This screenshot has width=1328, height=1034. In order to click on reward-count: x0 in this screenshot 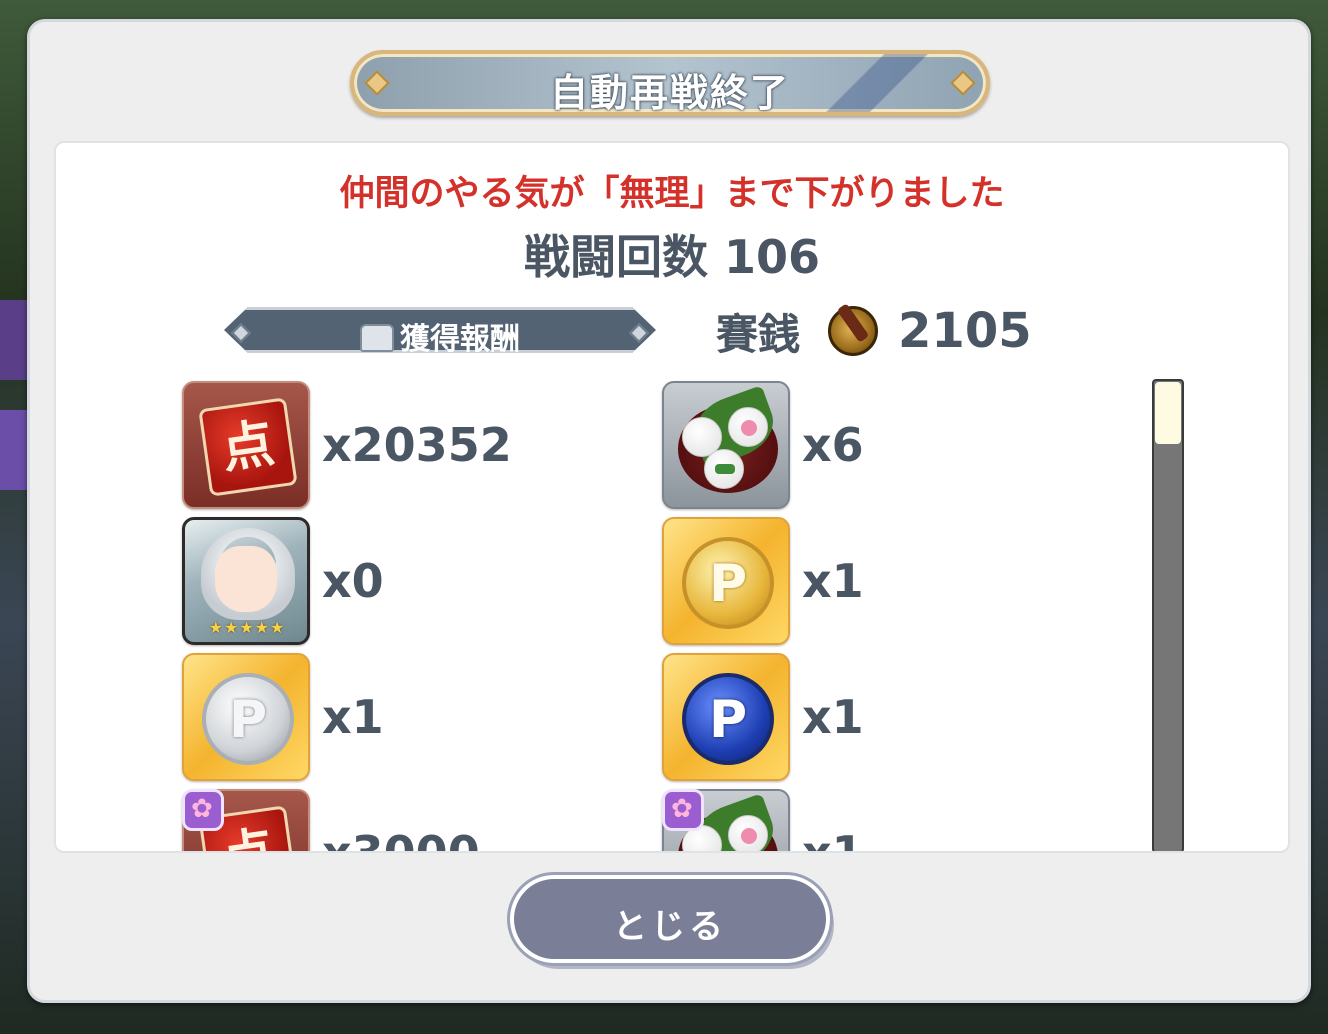, I will do `click(353, 581)`.